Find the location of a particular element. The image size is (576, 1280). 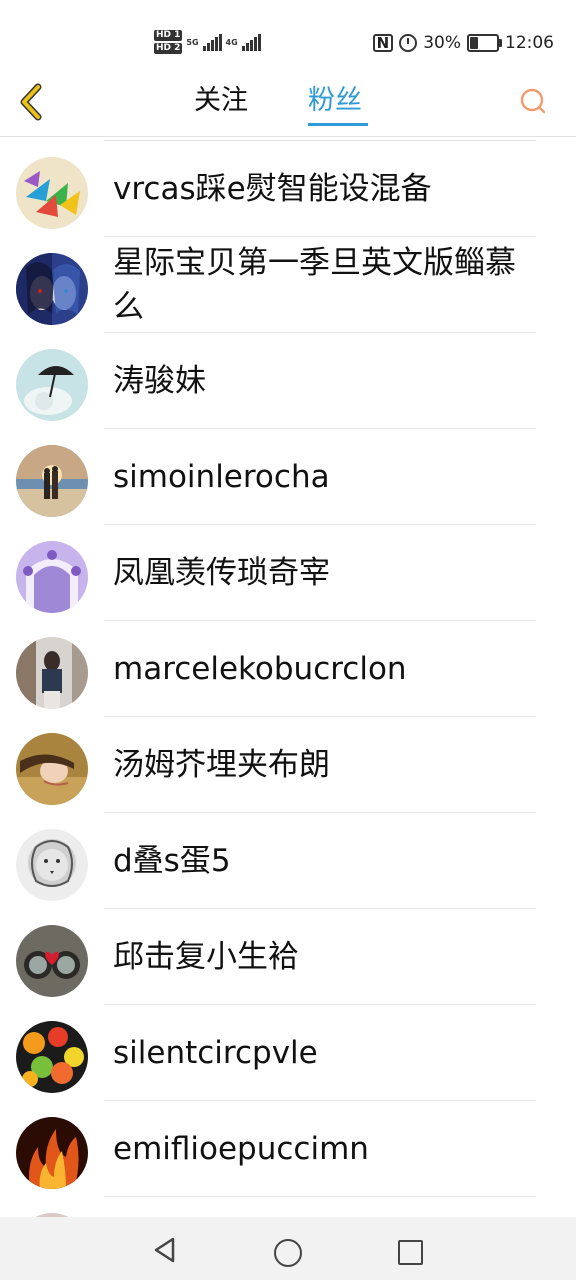

fan-list-item: 汤姆芥埋夹布朗 is located at coordinates (288, 765).